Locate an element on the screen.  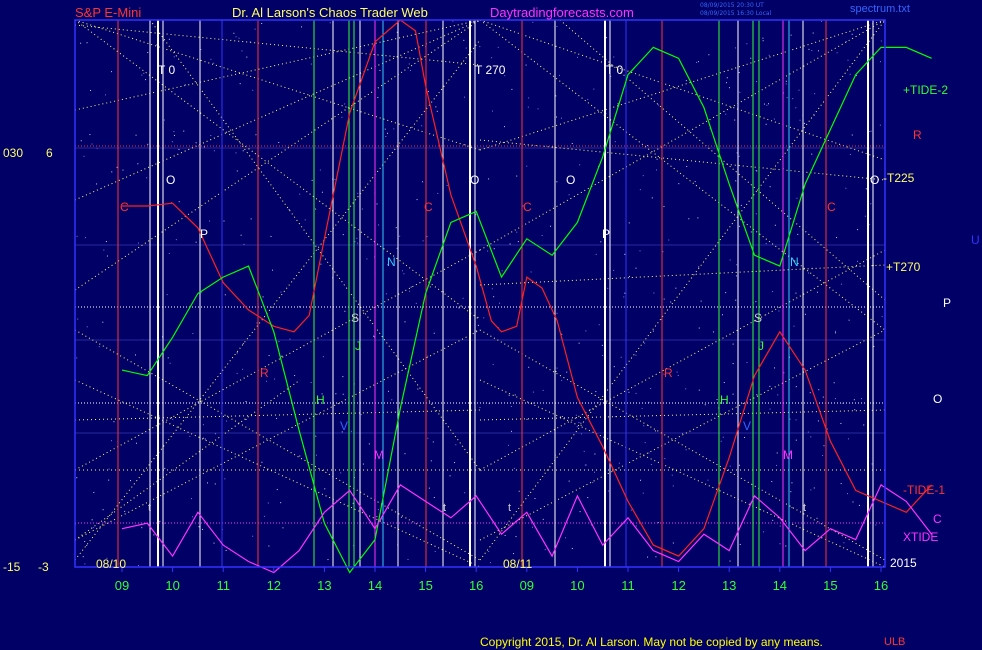
x-axis-ticks: 09 10 11 12 13 14 15 16 09 10 11 12 13 14 15 16 is located at coordinates (501, 580).